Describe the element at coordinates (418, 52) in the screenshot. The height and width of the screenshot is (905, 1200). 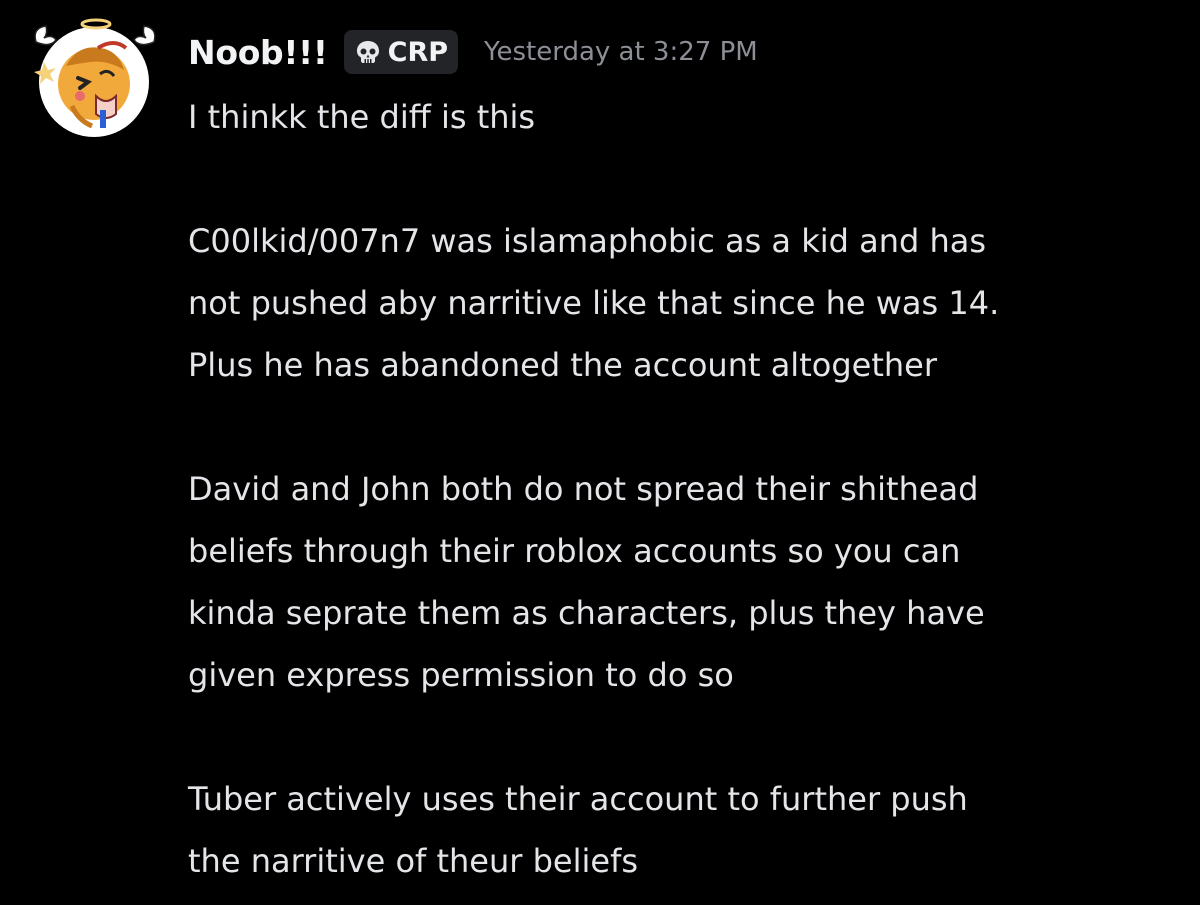
I see `tag-label: CRP` at that location.